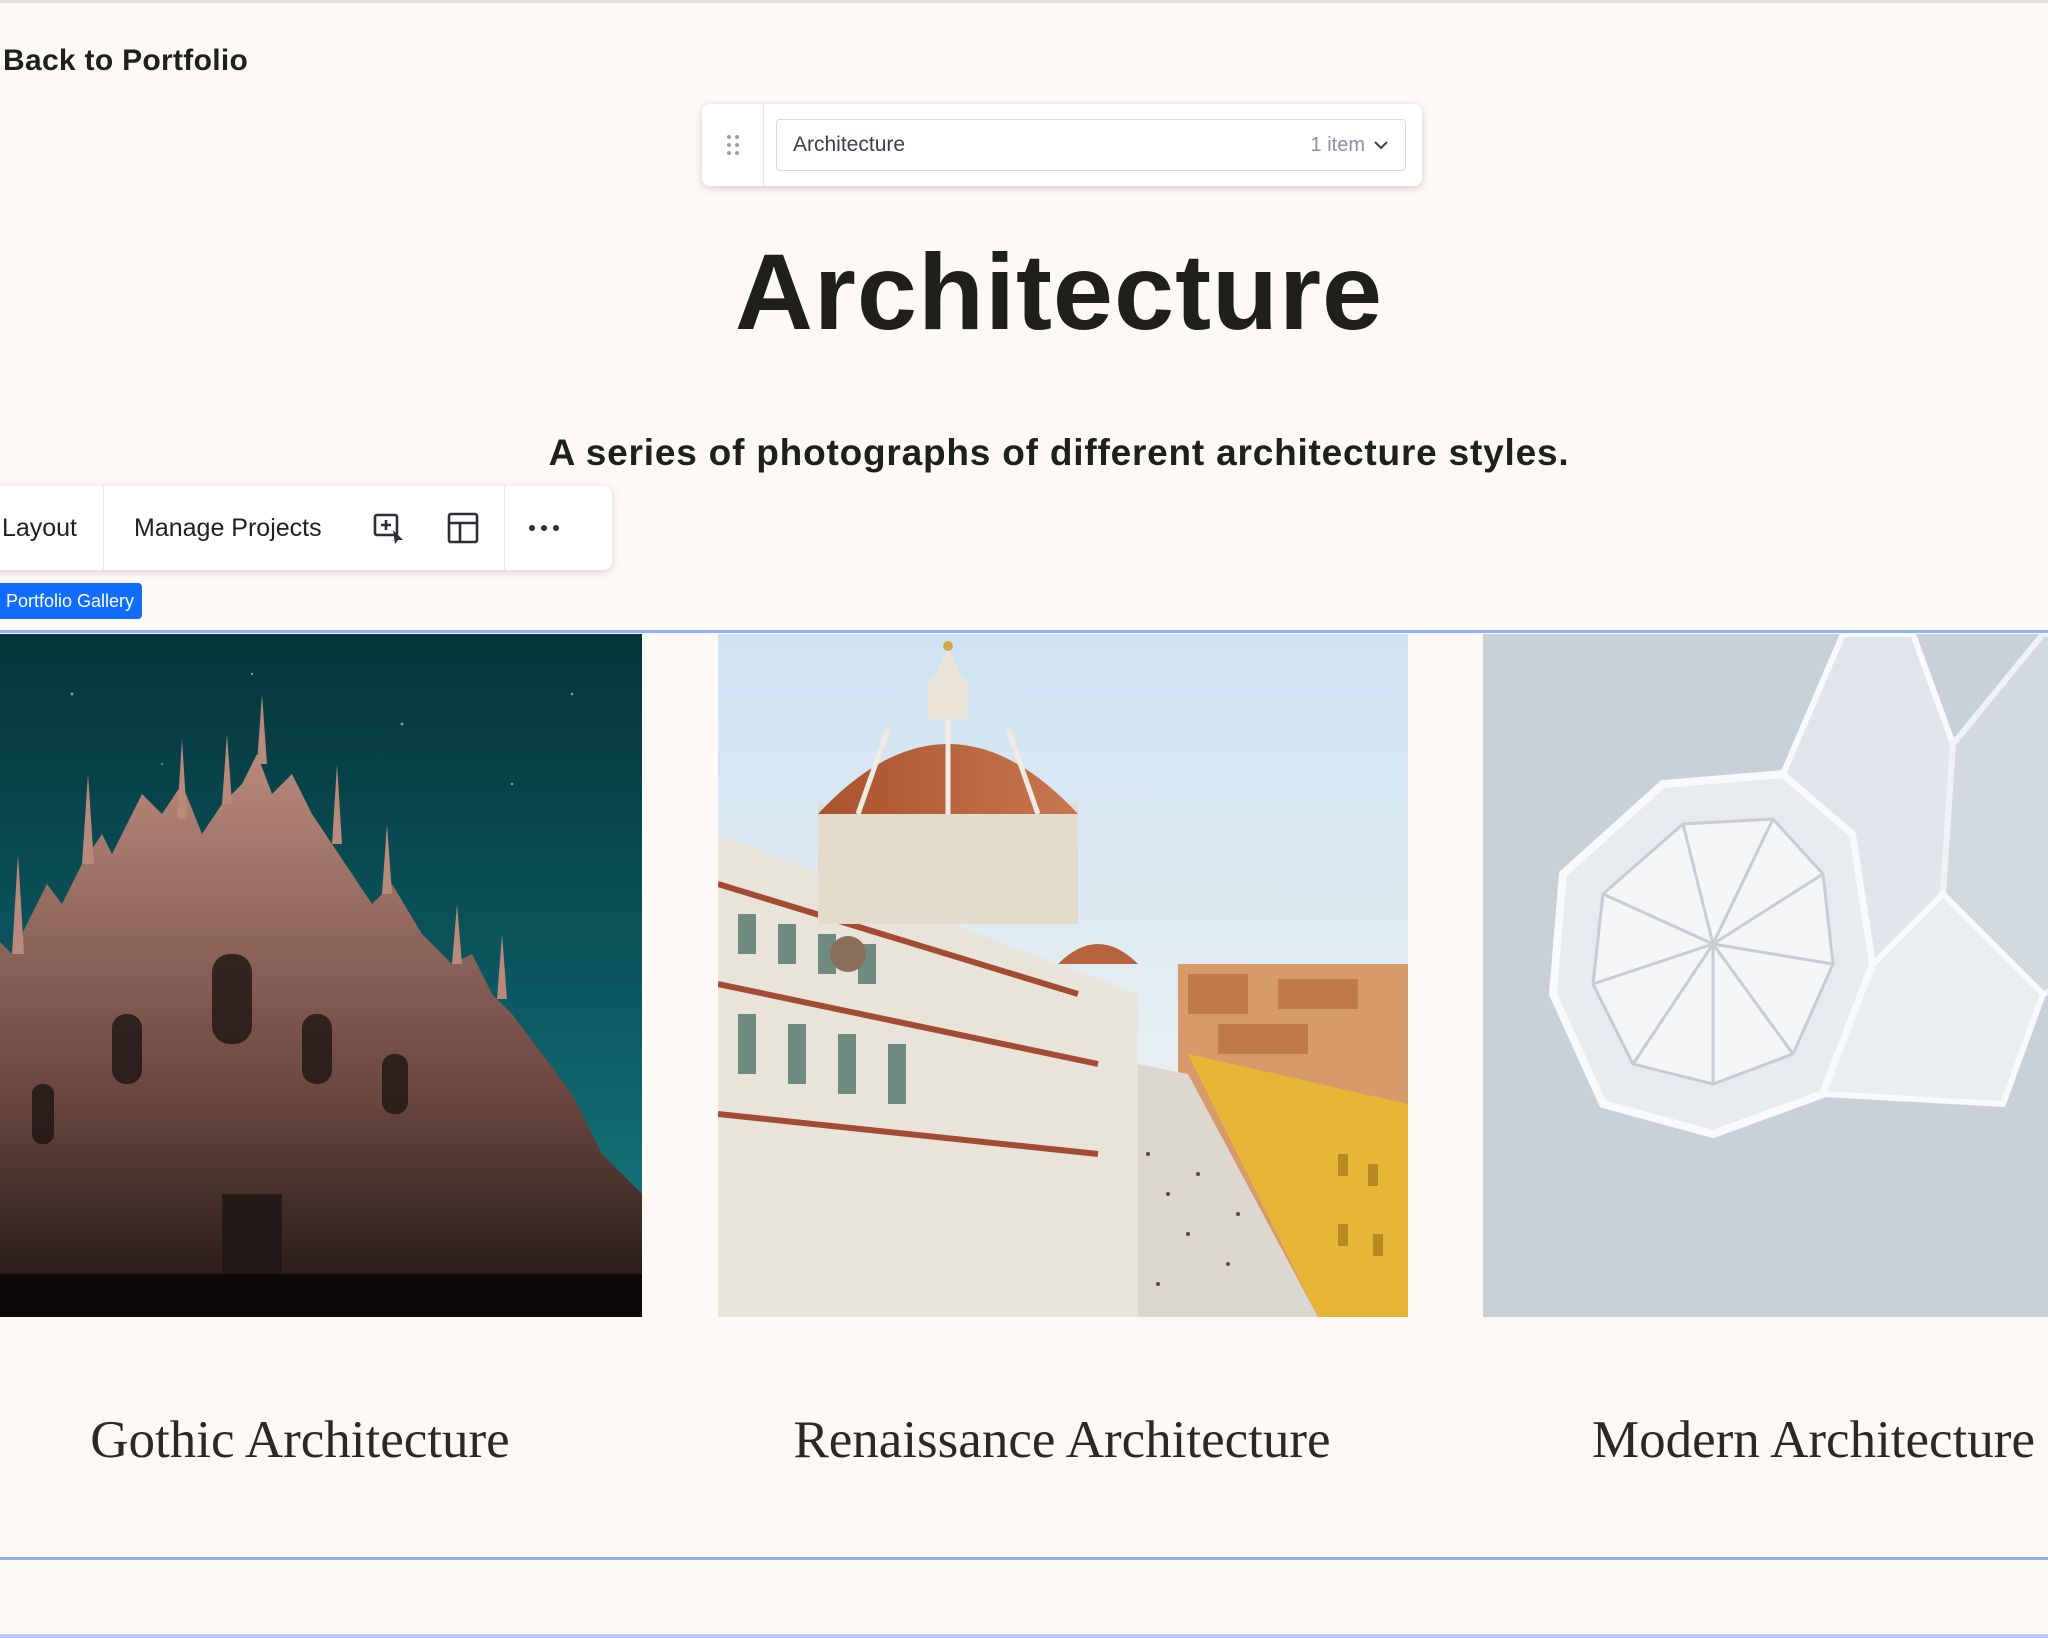 Image resolution: width=2048 pixels, height=1638 pixels. I want to click on bottom-divider, so click(1024, 1636).